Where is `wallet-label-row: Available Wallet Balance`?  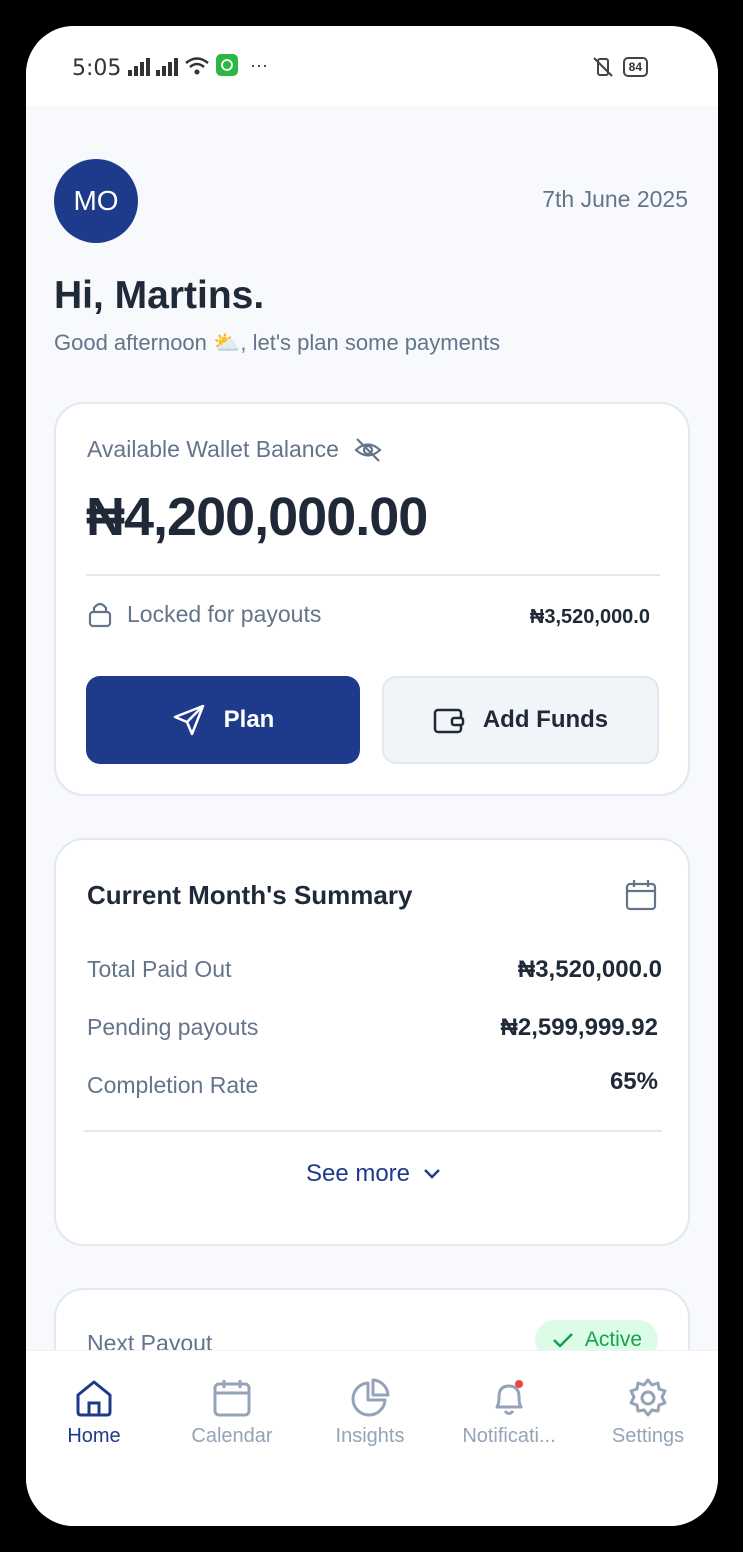 wallet-label-row: Available Wallet Balance is located at coordinates (235, 449).